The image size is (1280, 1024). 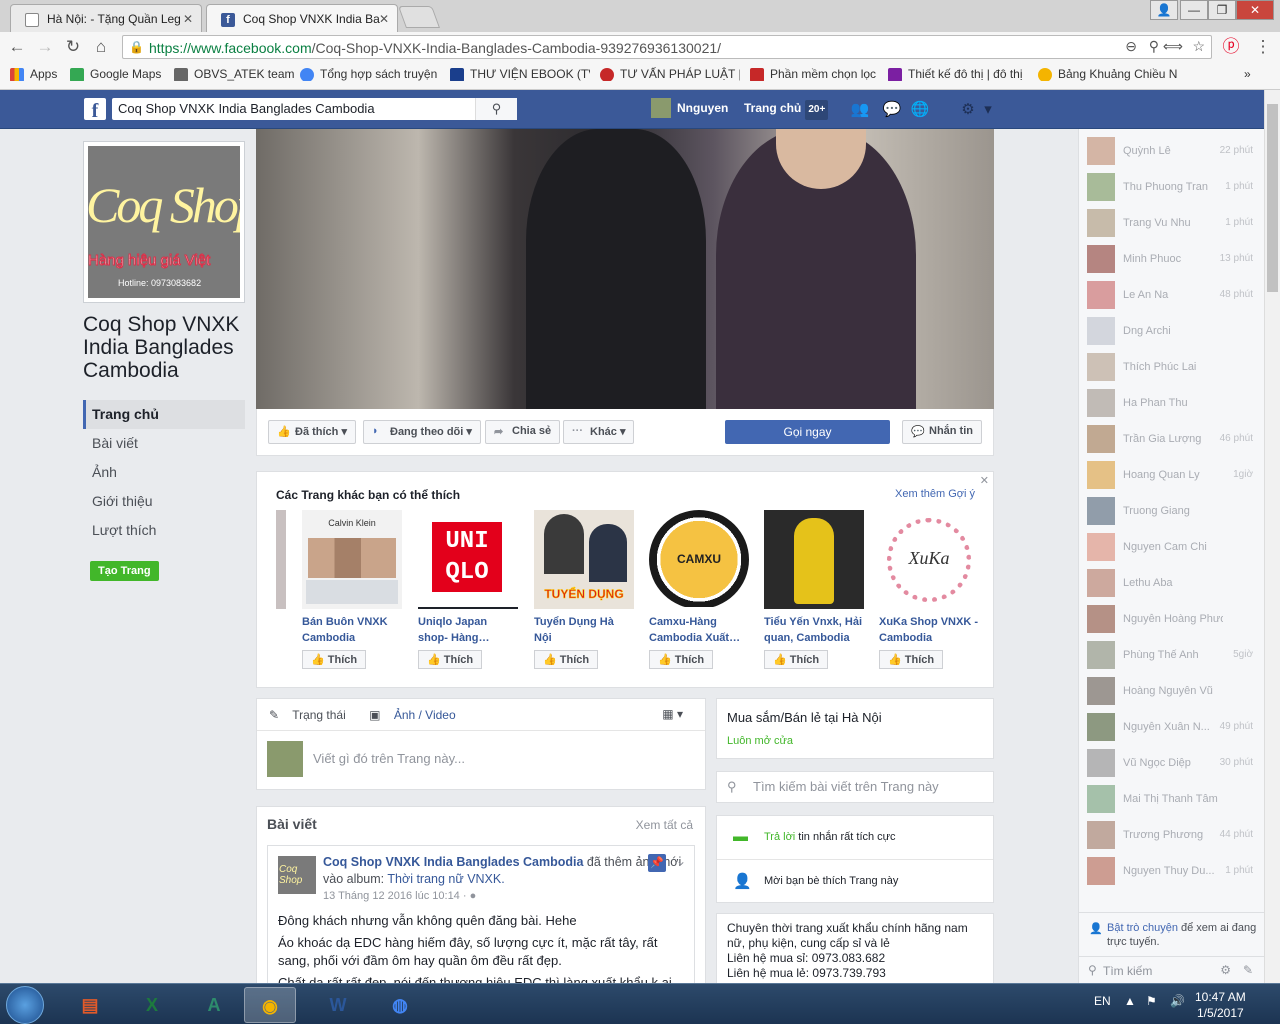 What do you see at coordinates (164, 501) in the screenshot?
I see `nav-item-about: Giới thiệu` at bounding box center [164, 501].